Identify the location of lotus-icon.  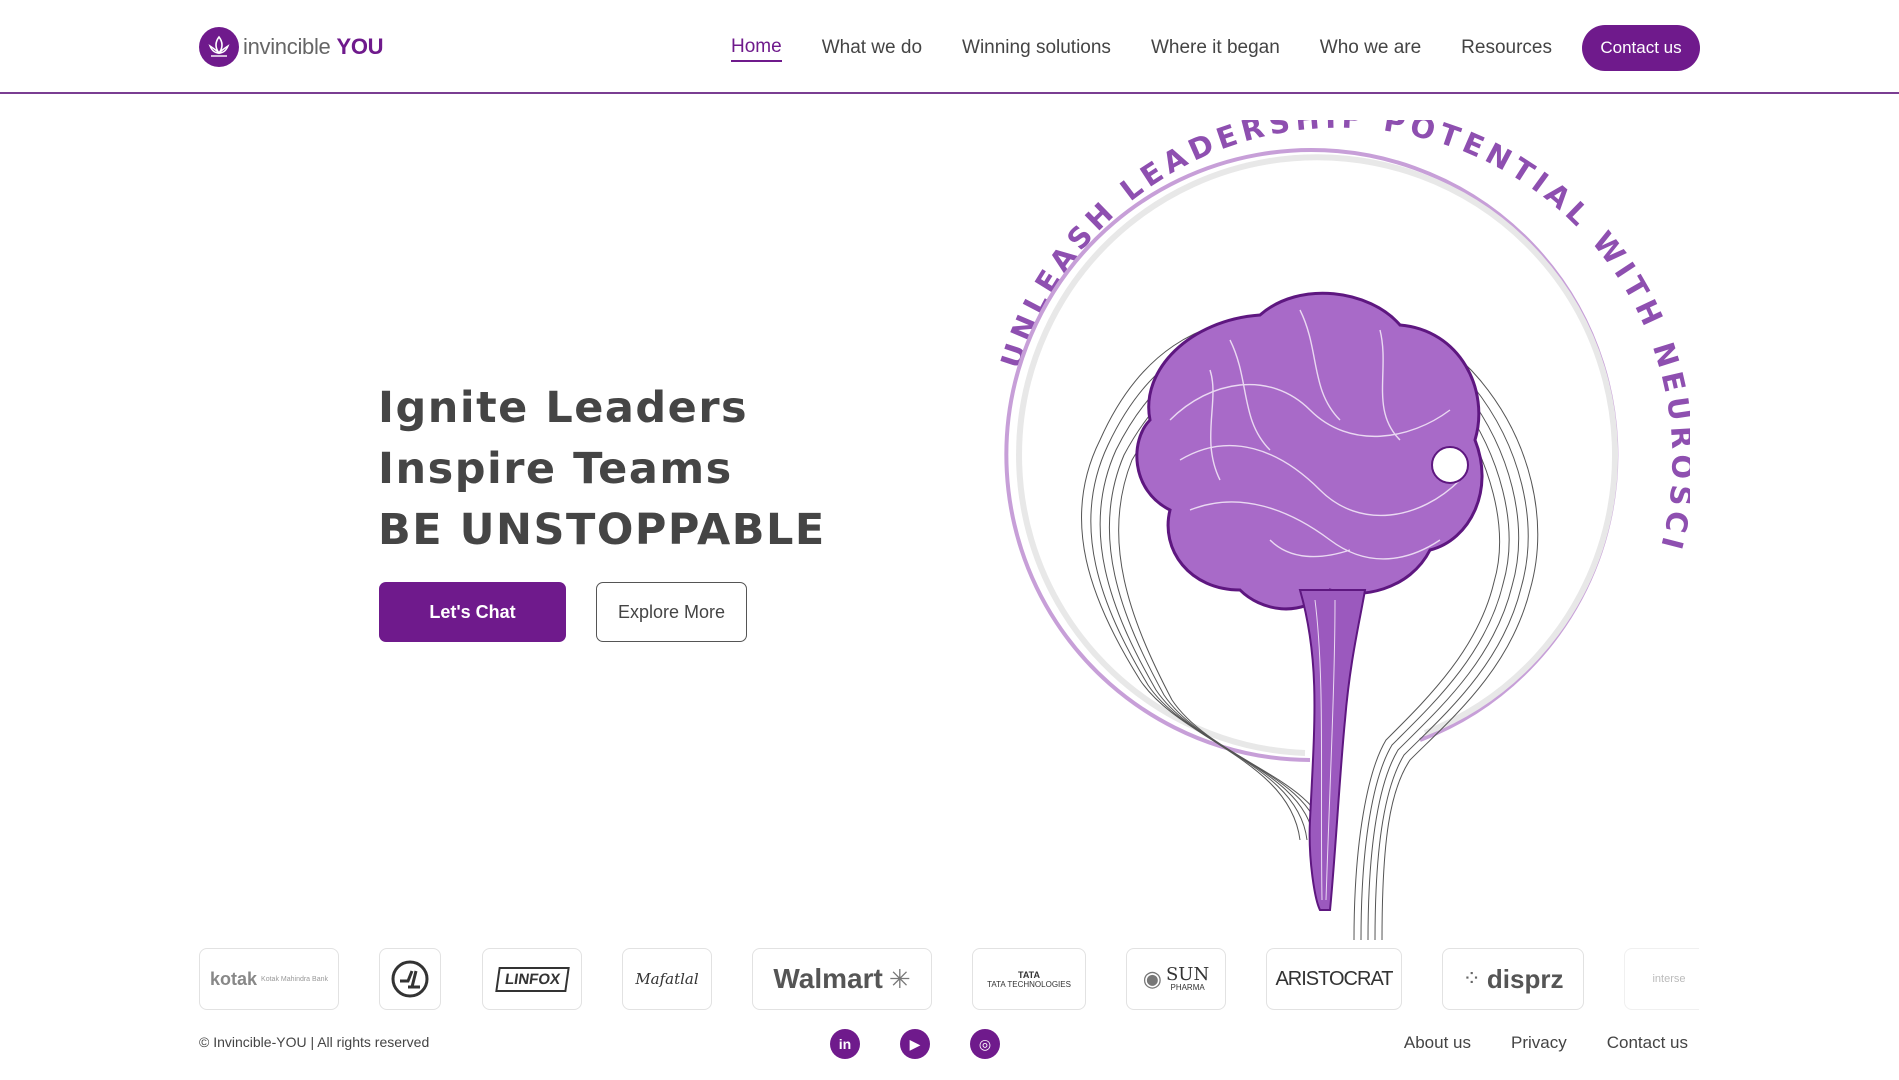
(219, 47).